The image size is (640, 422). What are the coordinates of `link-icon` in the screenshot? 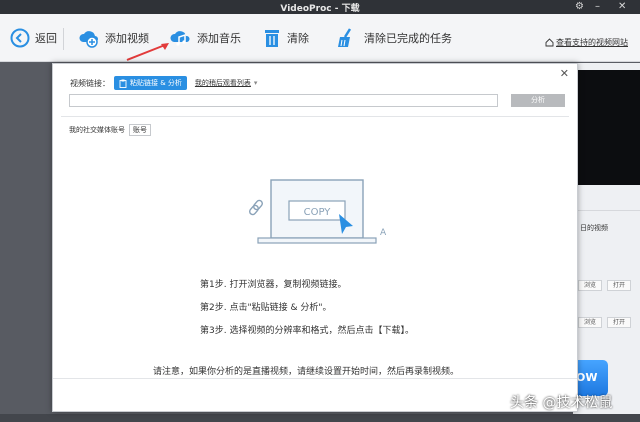 It's located at (256, 207).